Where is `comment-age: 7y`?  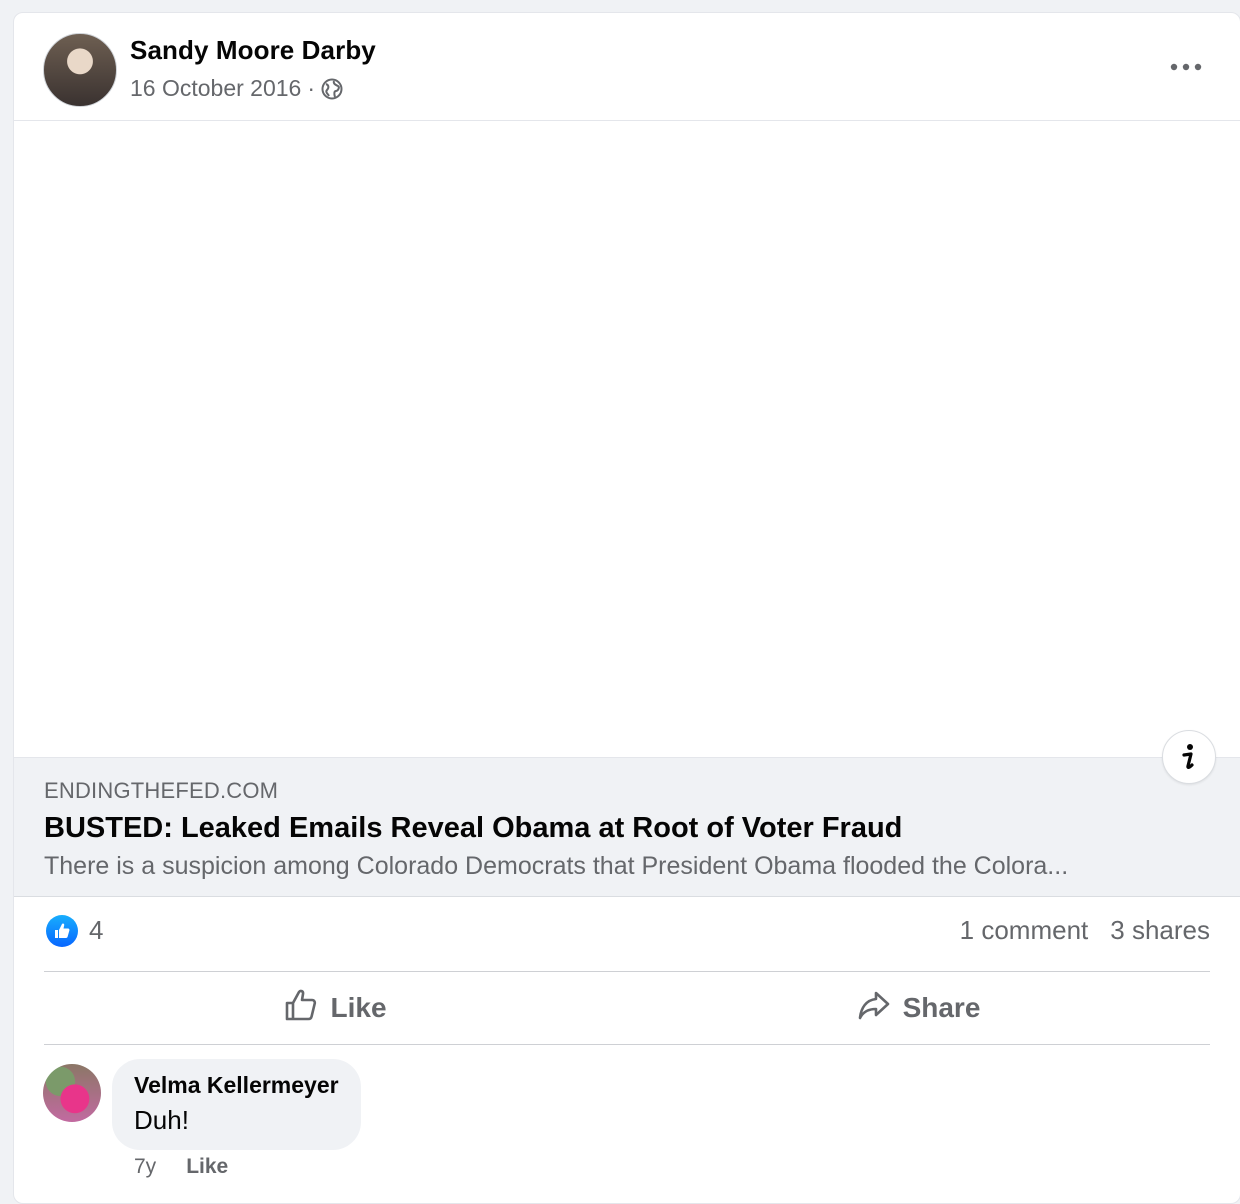 comment-age: 7y is located at coordinates (145, 1167).